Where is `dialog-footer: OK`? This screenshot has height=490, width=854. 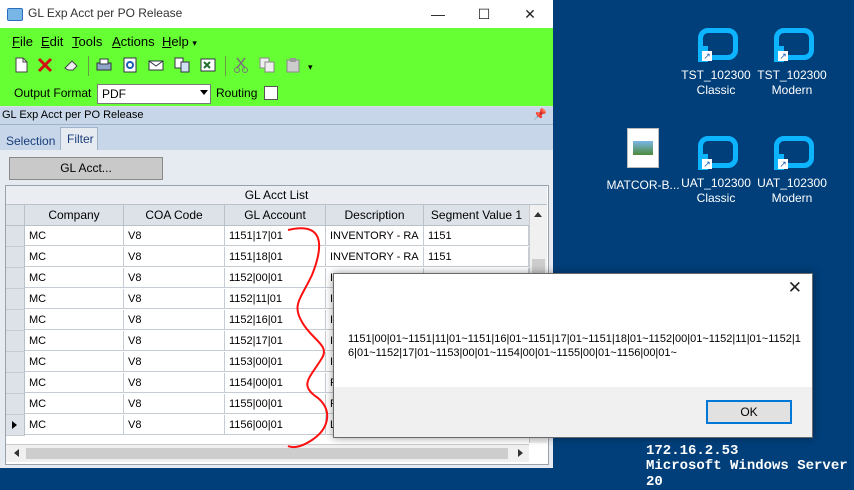 dialog-footer: OK is located at coordinates (573, 412).